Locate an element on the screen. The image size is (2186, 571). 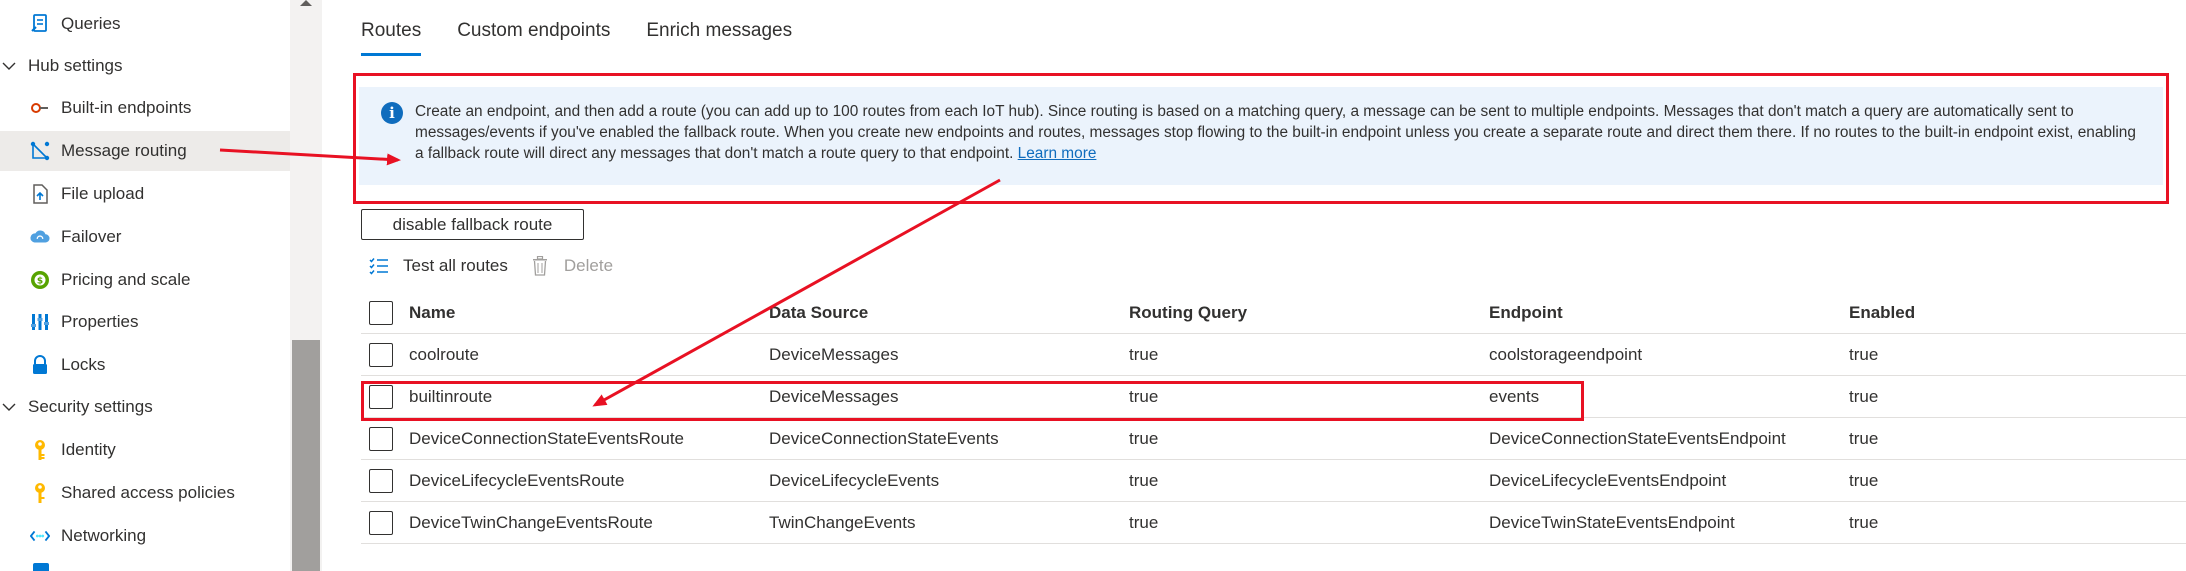
scrollbar-thumb is located at coordinates (306, 455).